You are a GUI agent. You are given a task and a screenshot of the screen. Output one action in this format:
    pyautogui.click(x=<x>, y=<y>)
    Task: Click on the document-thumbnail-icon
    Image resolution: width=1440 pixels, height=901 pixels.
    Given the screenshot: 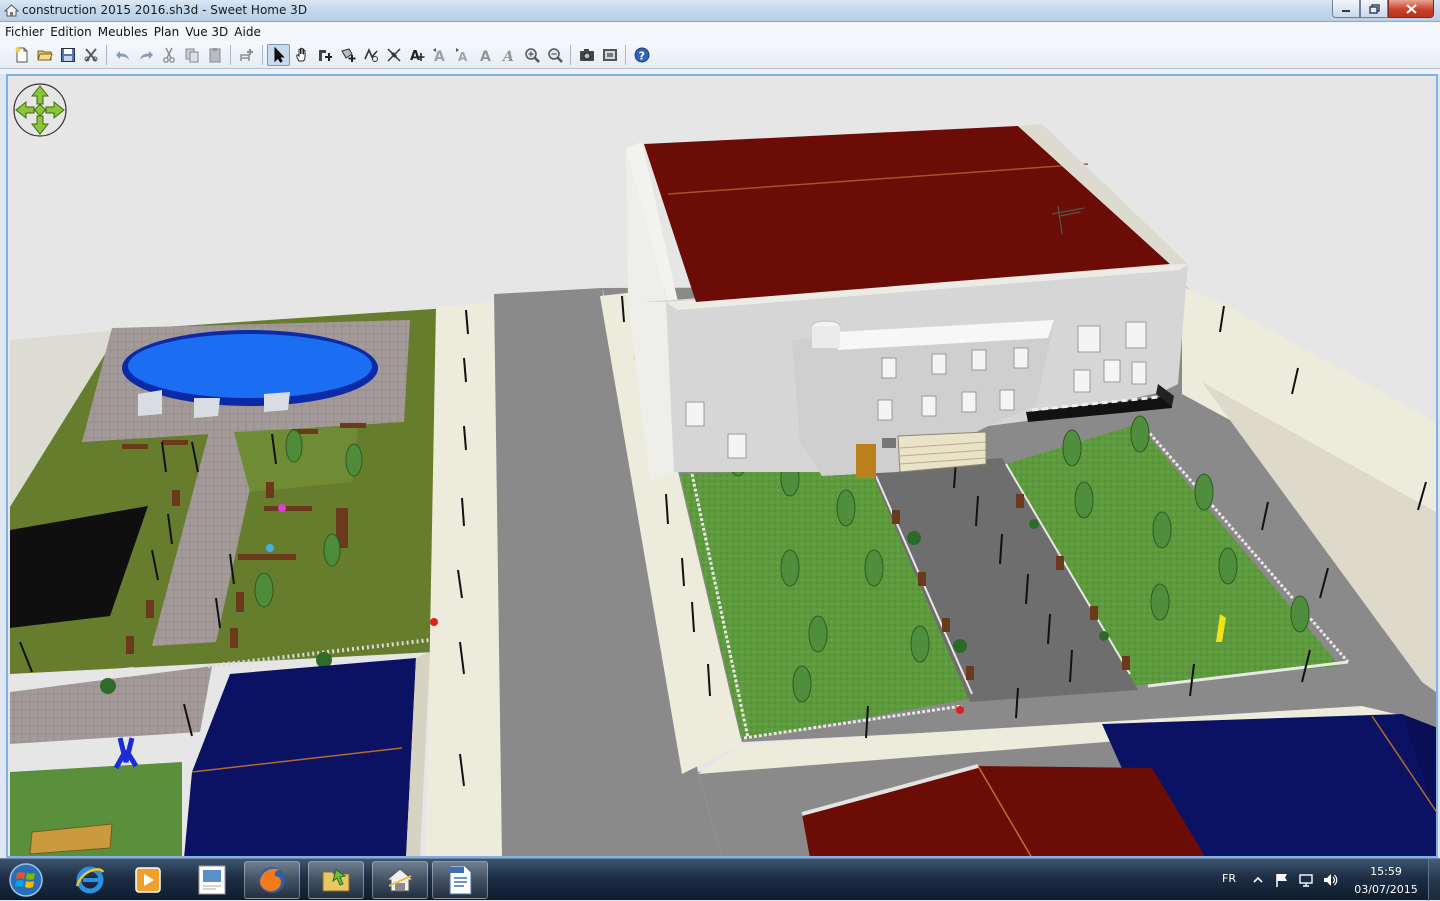 What is the action you would take?
    pyautogui.click(x=212, y=880)
    